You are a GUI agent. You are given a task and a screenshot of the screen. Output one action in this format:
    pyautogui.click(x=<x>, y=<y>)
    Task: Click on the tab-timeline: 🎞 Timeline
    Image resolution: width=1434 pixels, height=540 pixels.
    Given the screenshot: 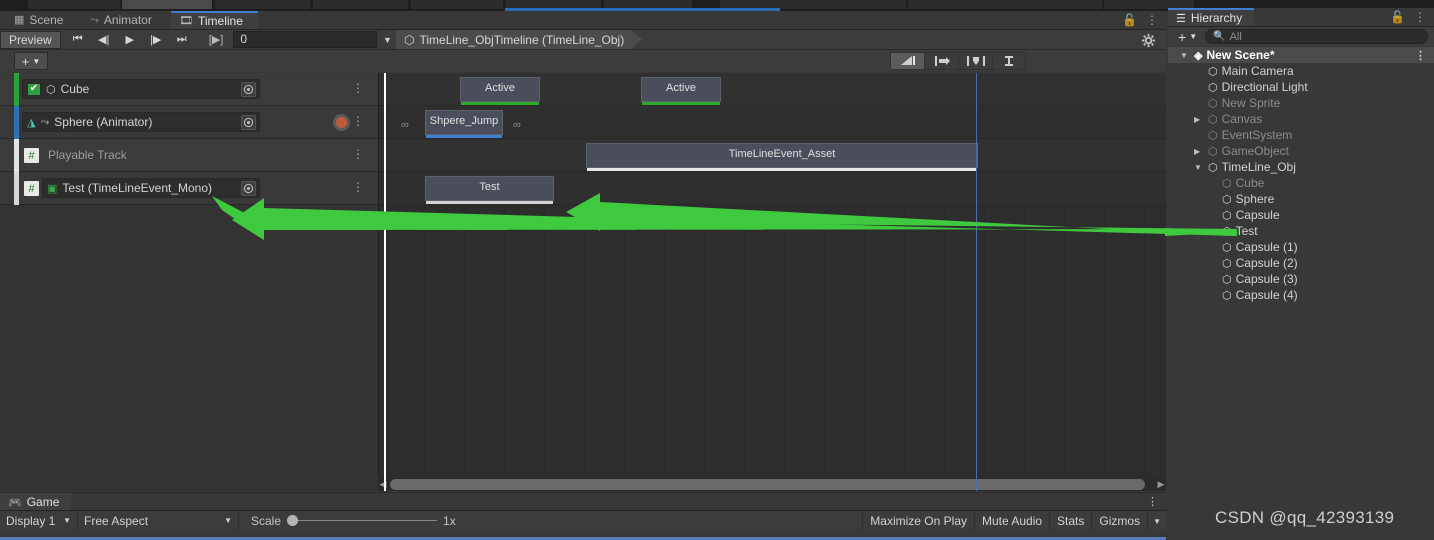 What is the action you would take?
    pyautogui.click(x=214, y=20)
    